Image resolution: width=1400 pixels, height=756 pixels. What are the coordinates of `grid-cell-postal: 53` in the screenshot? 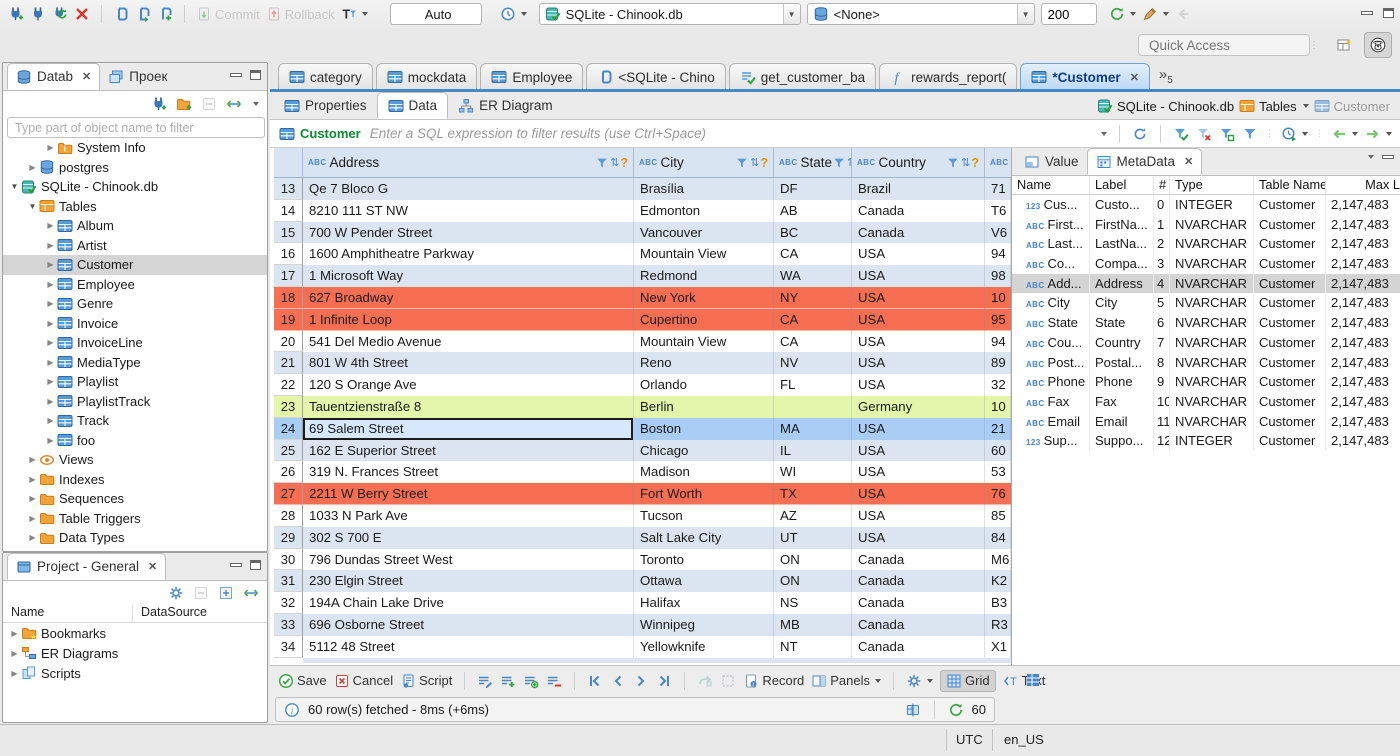 It's located at (998, 472).